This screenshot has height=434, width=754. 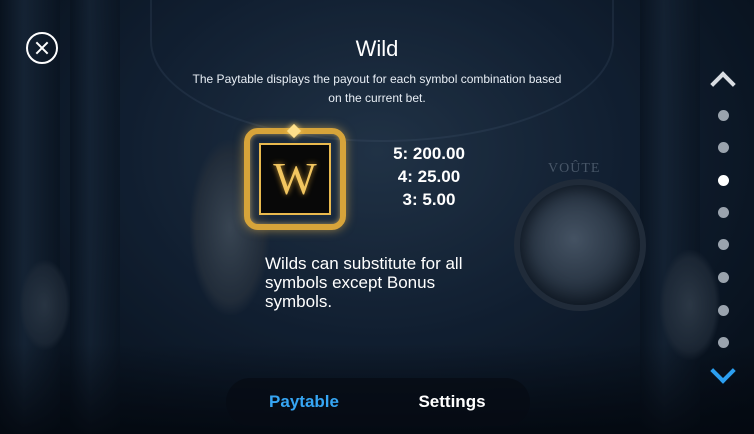 I want to click on bottom-tab-bar: Paytable Settings, so click(x=378, y=402).